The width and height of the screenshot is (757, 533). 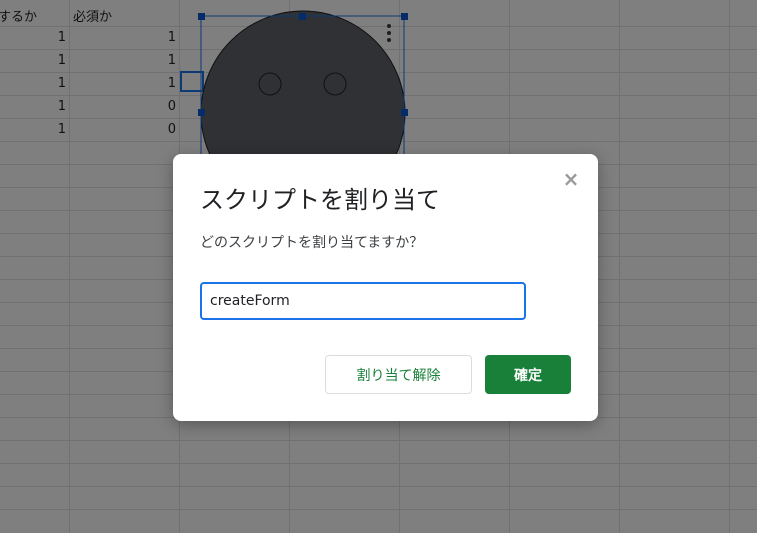 What do you see at coordinates (363, 301) in the screenshot?
I see `script-name-input` at bounding box center [363, 301].